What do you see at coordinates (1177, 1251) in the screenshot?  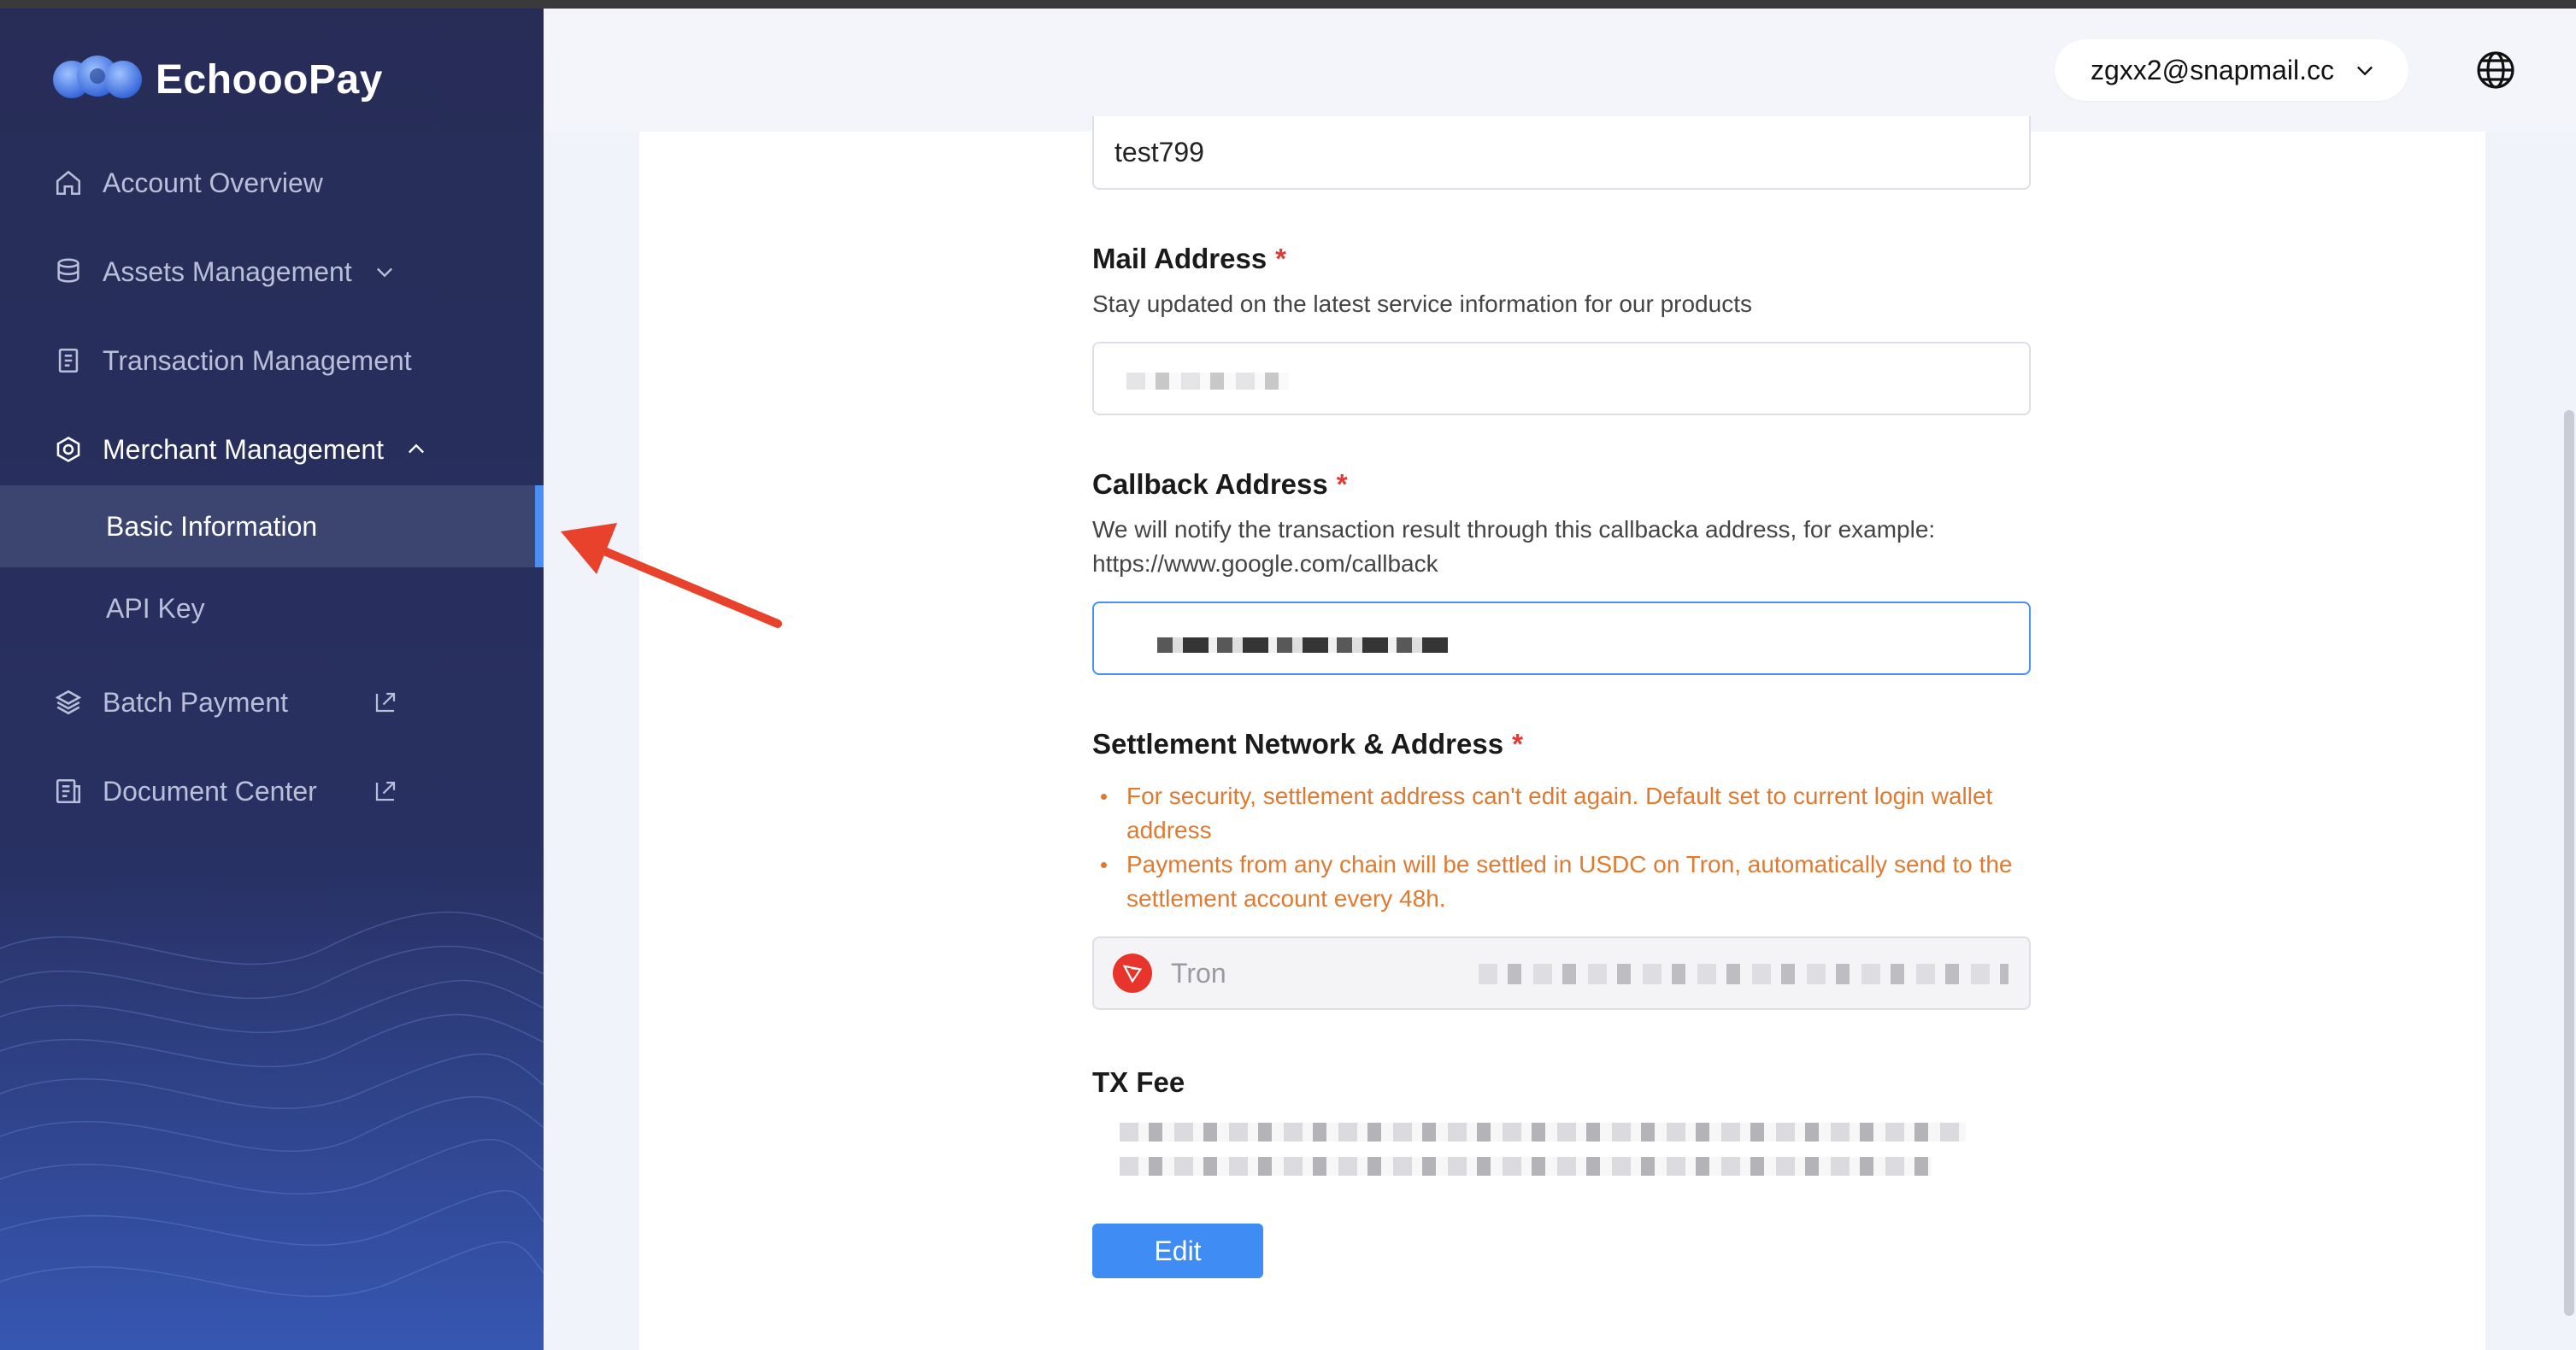 I see `edit-button: Edit` at bounding box center [1177, 1251].